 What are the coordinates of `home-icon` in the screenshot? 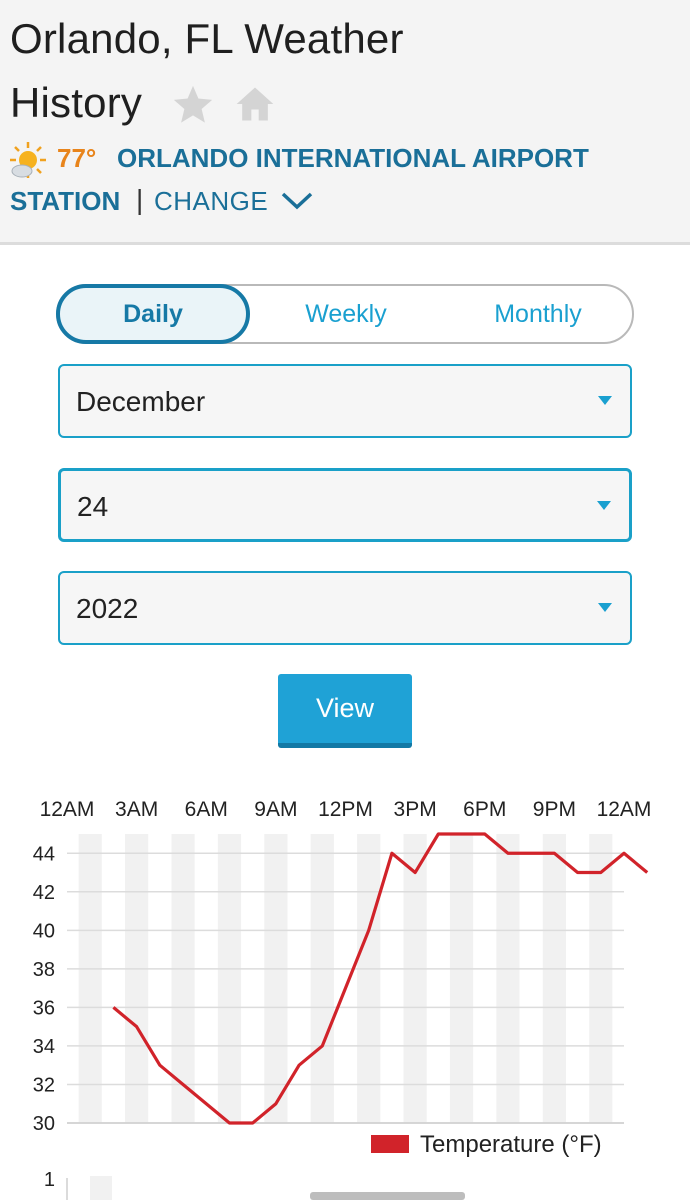 It's located at (255, 104).